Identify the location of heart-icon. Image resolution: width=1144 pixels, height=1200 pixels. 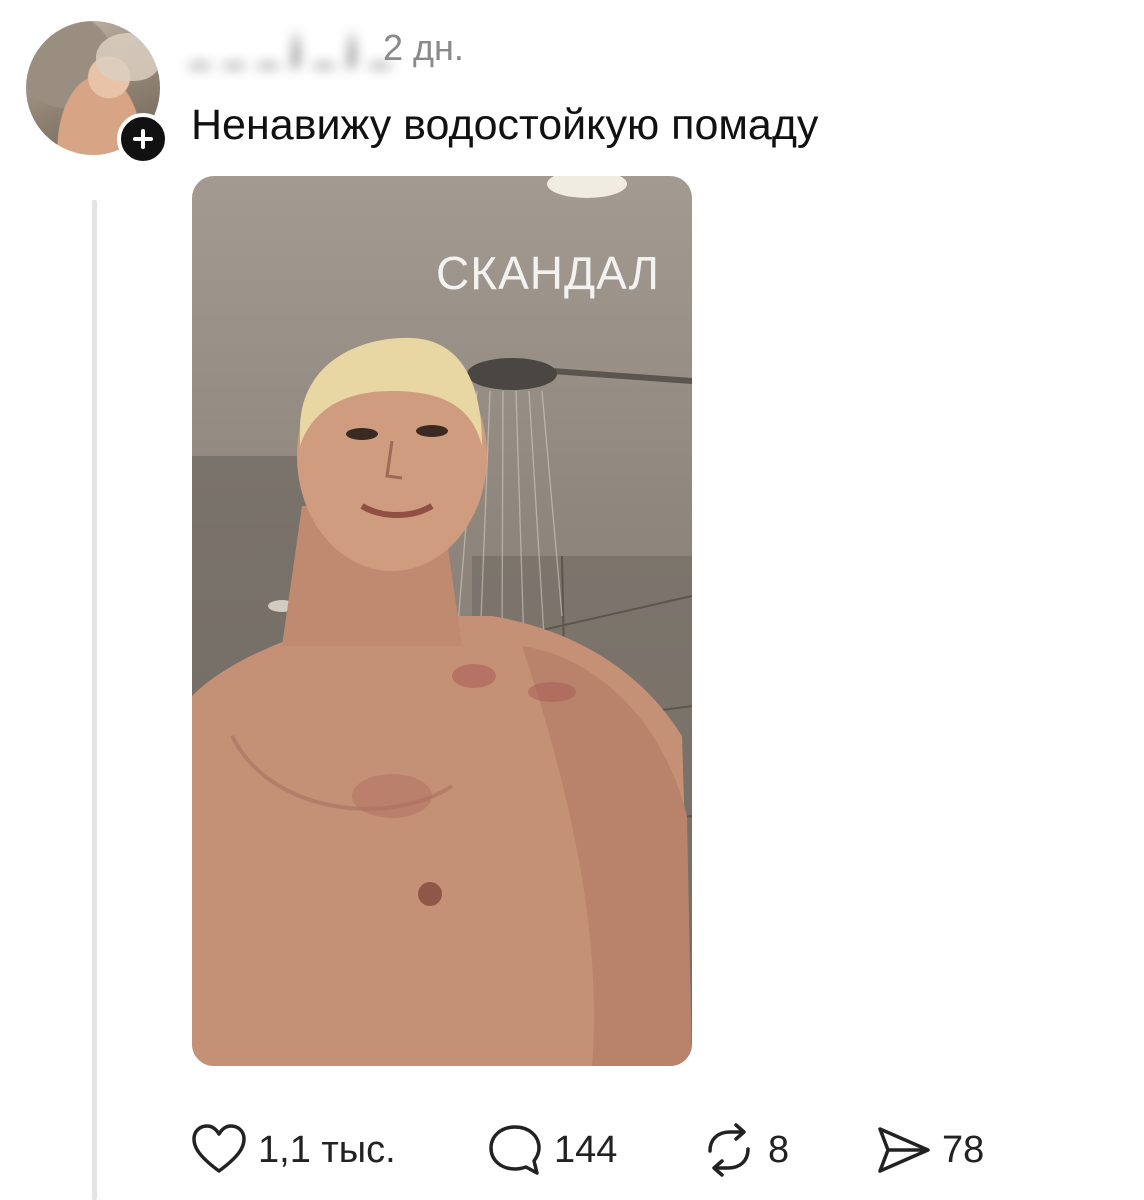
(219, 1148).